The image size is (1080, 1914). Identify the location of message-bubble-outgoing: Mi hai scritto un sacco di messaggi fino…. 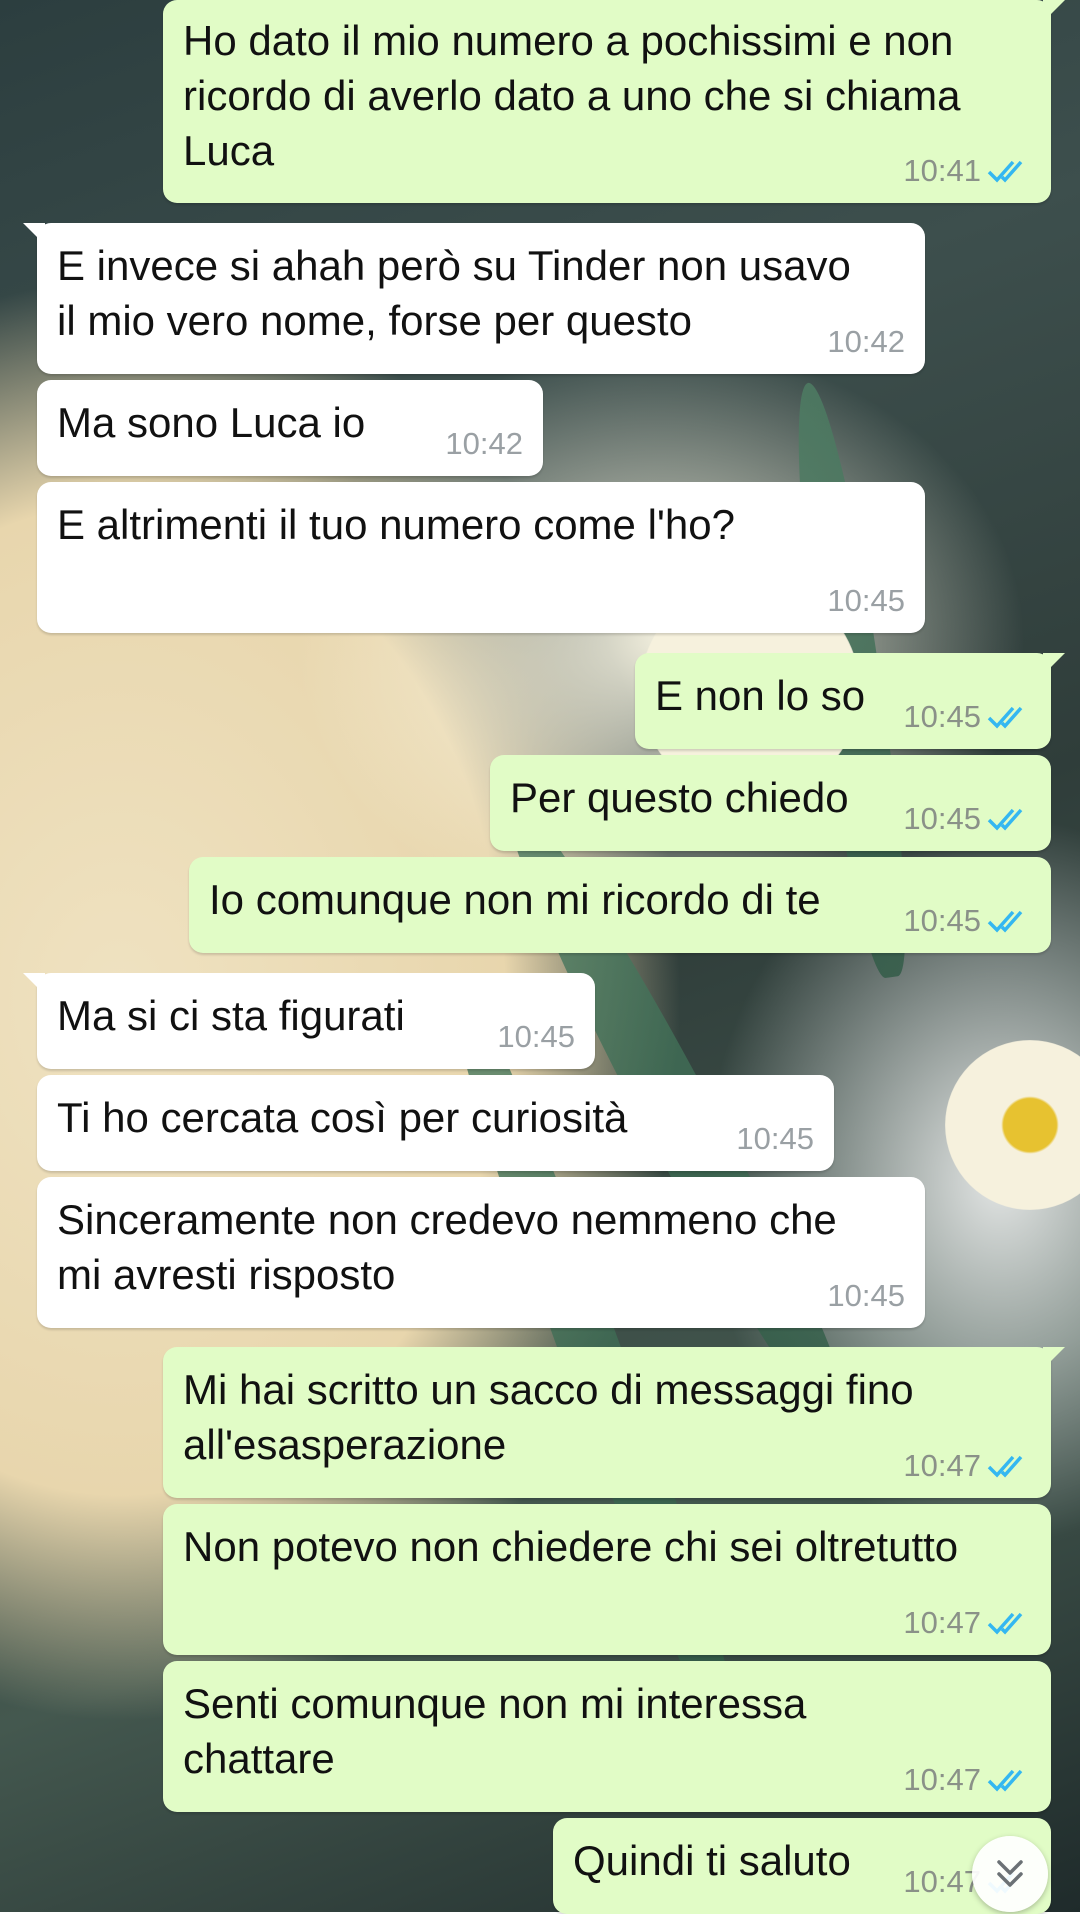
(614, 1422).